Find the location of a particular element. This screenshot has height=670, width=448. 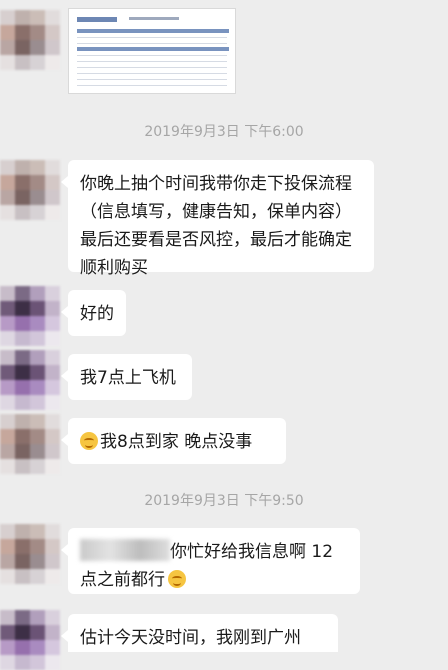

message-text: 我7点上飞机 is located at coordinates (128, 378).